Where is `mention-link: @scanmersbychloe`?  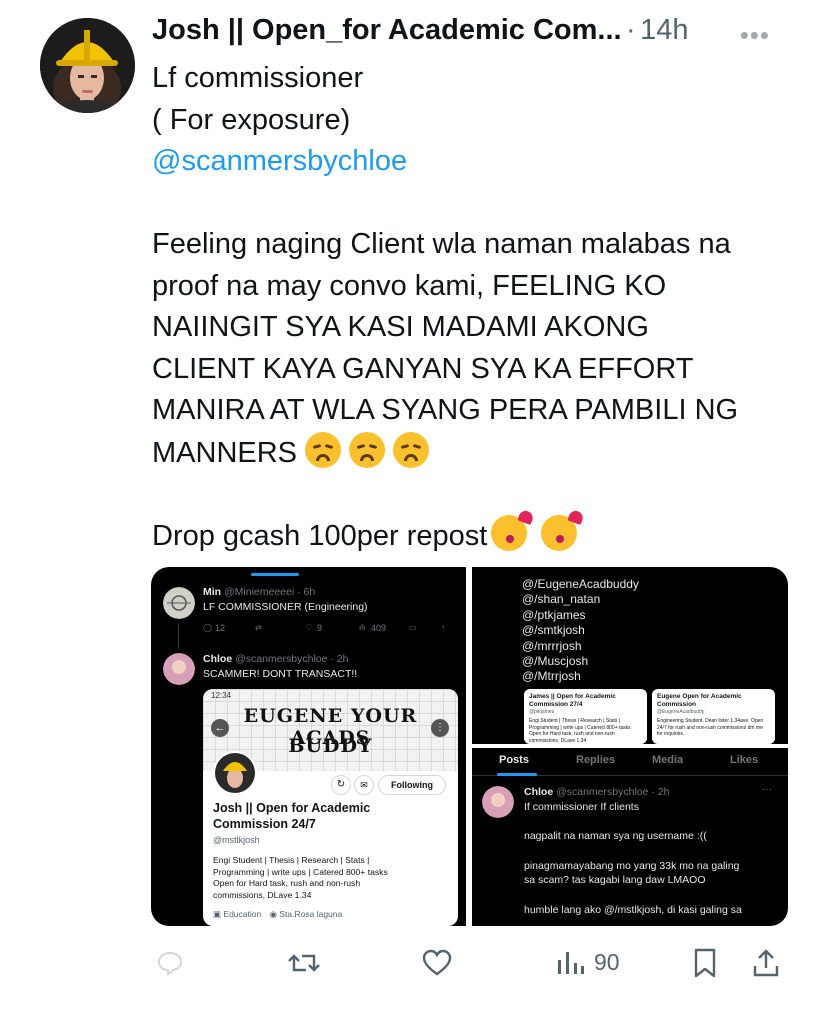 mention-link: @scanmersbychloe is located at coordinates (477, 162).